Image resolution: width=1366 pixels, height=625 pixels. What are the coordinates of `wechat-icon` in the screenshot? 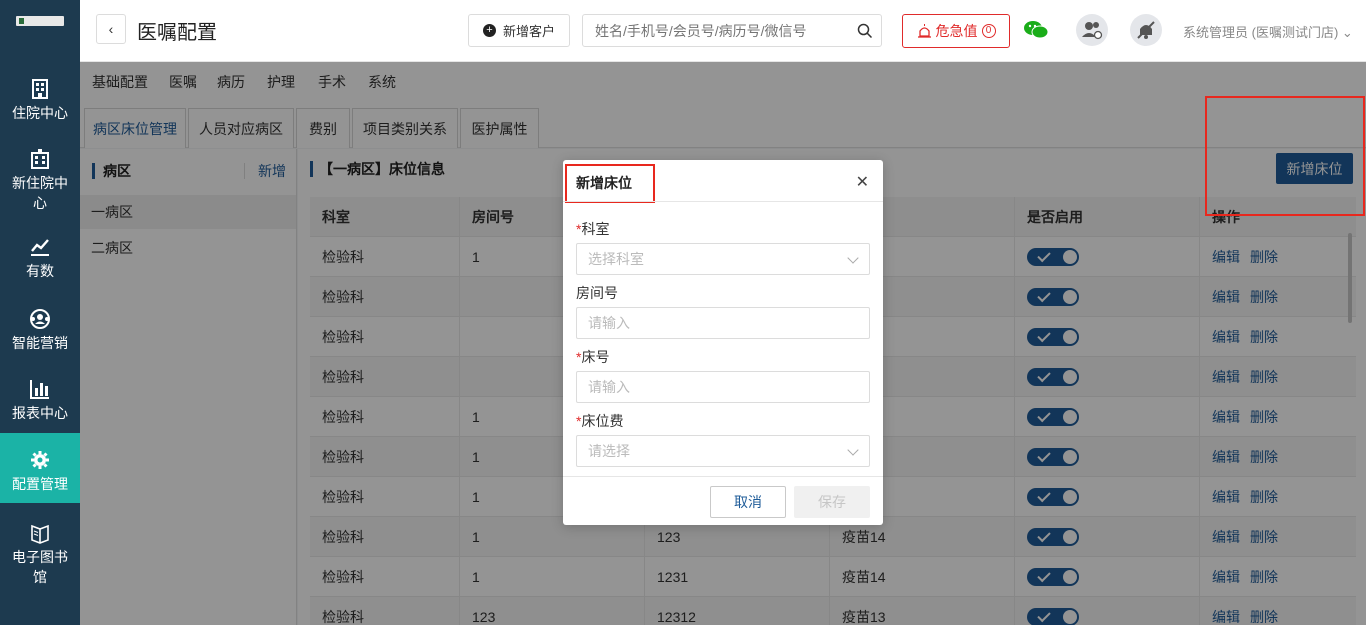 It's located at (1036, 30).